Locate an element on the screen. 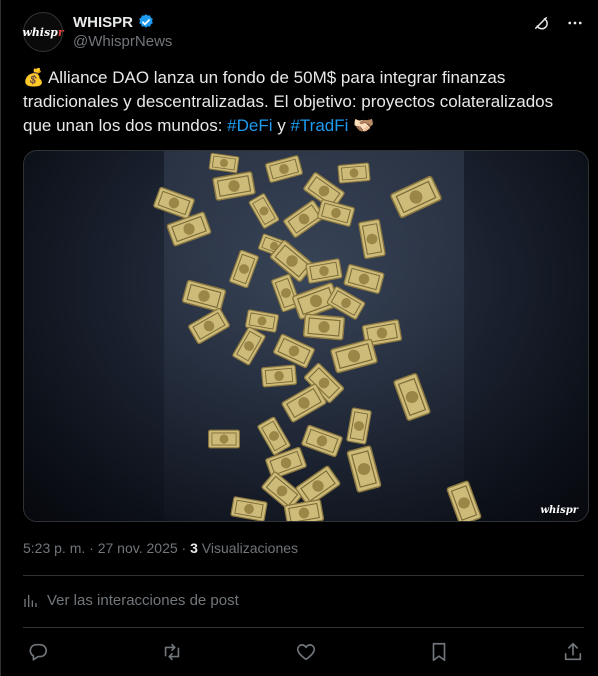 The image size is (598, 676). more-options-icon is located at coordinates (575, 23).